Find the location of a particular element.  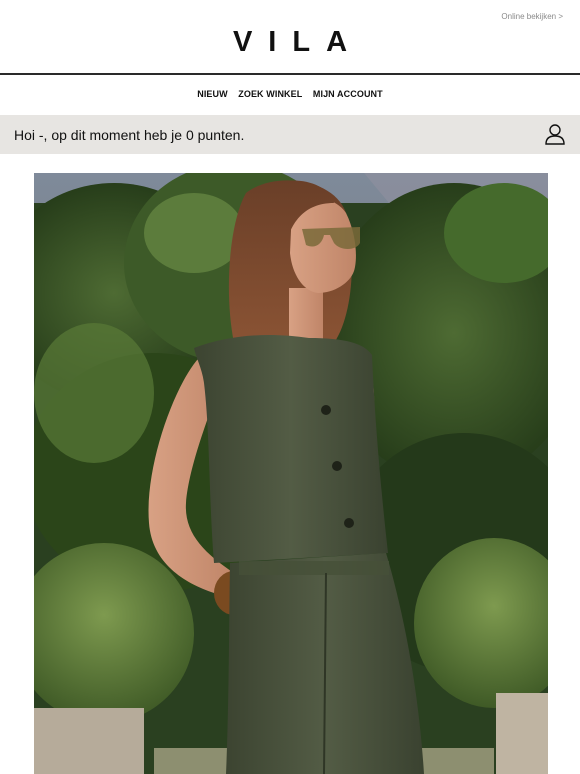

nav-item-store-finder: ZOEK WINKEL is located at coordinates (270, 94).